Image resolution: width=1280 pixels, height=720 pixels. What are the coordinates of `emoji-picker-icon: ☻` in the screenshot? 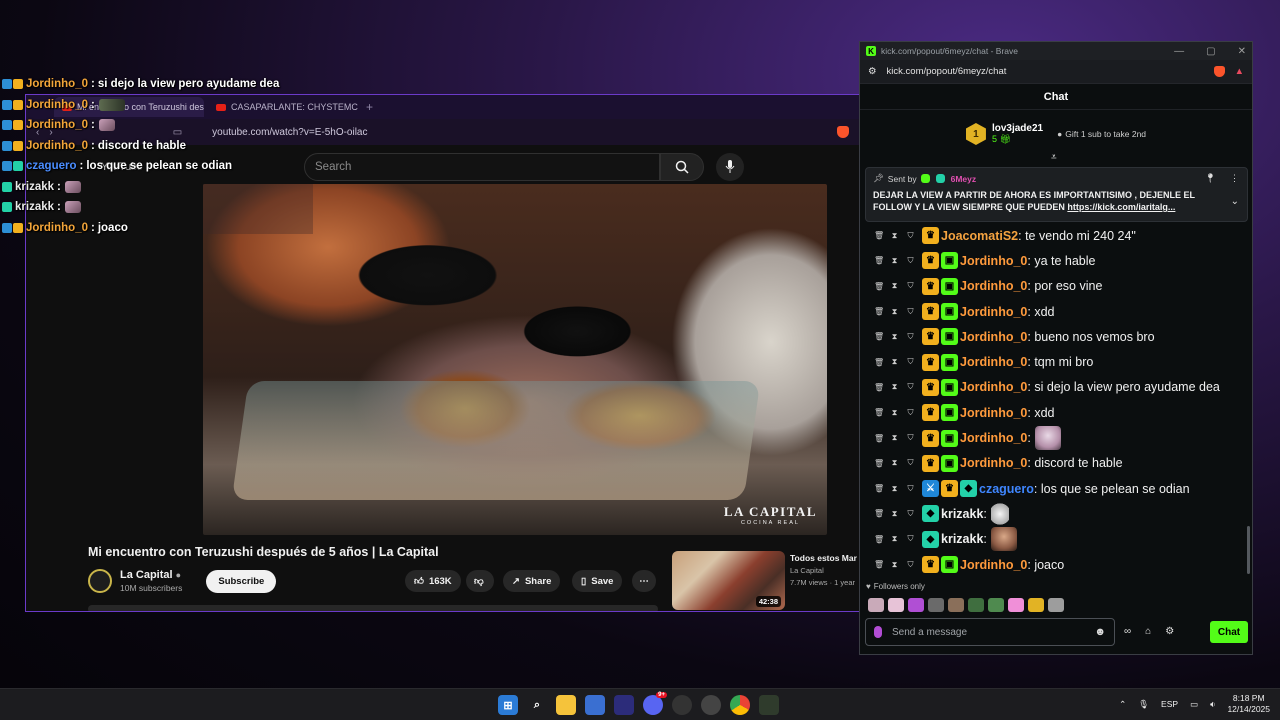 It's located at (1100, 632).